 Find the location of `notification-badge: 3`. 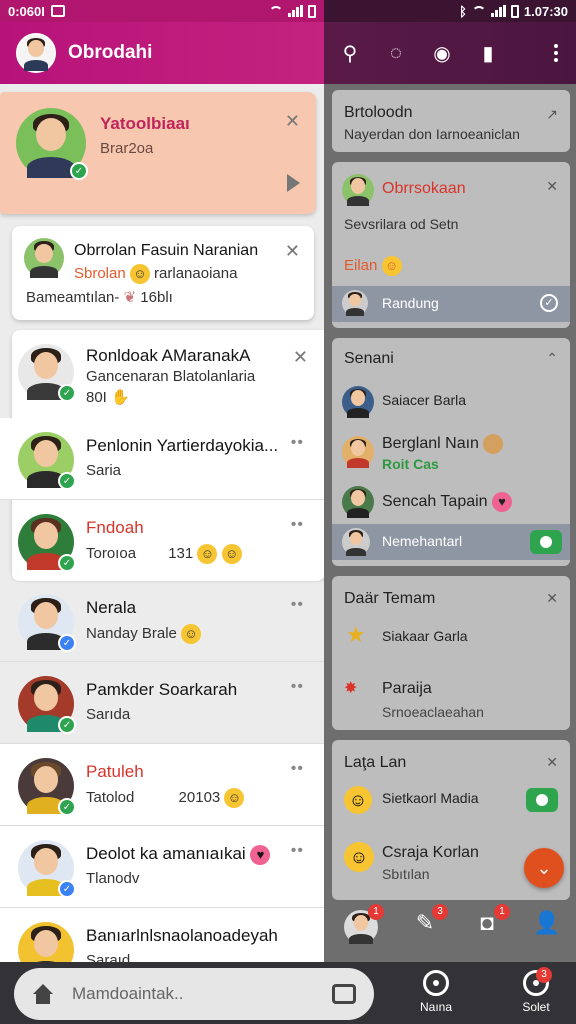

notification-badge: 3 is located at coordinates (440, 912).